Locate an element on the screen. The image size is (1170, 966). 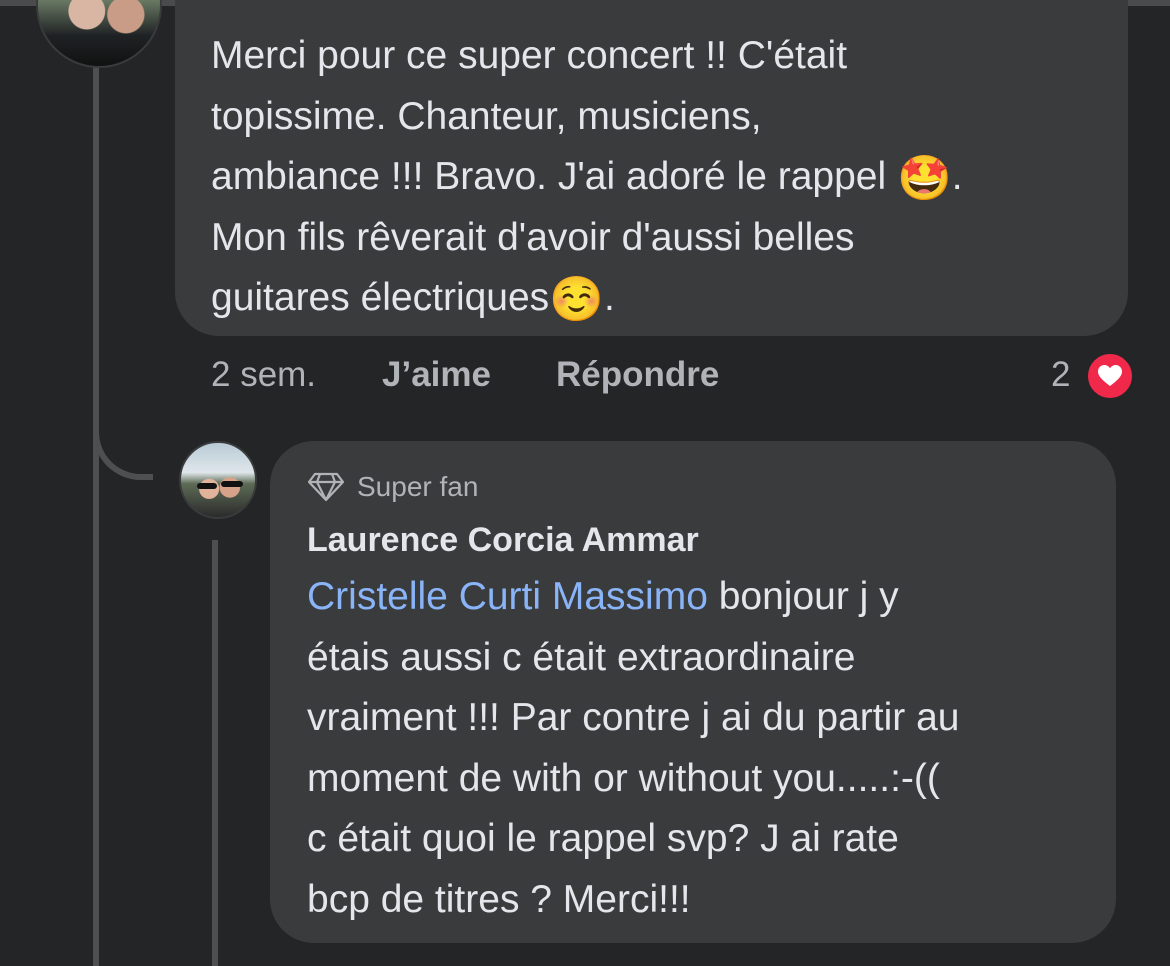
comment-actions: 2 sem. J’aime Répondre 2 is located at coordinates (676, 375).